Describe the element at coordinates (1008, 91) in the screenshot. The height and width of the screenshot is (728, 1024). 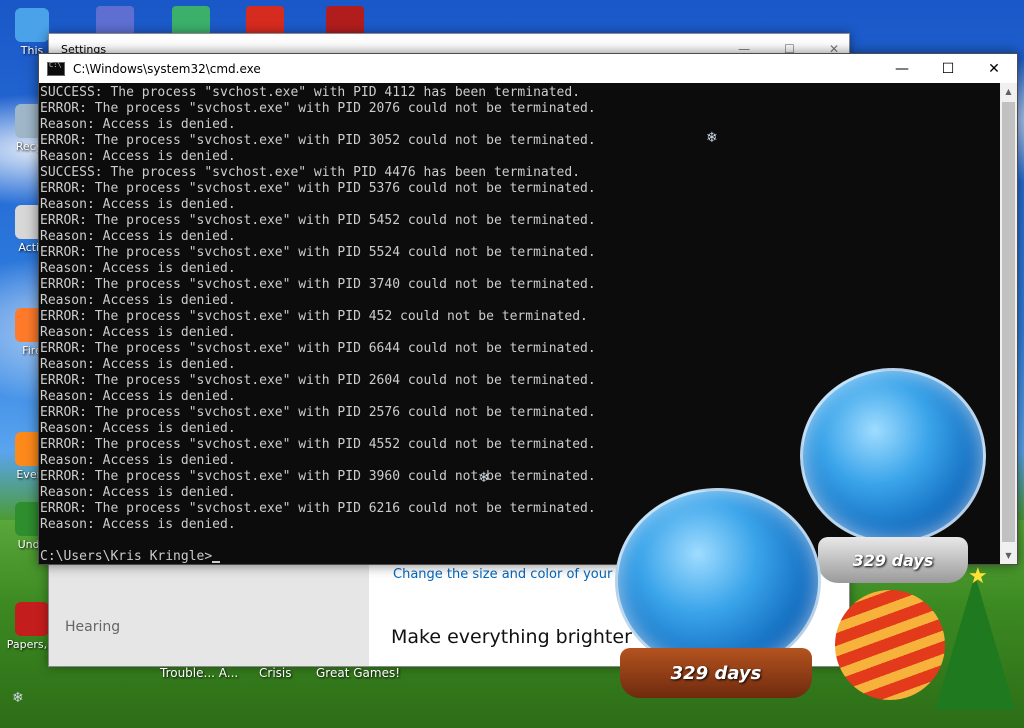
I see `scroll-up-icon: ▲` at that location.